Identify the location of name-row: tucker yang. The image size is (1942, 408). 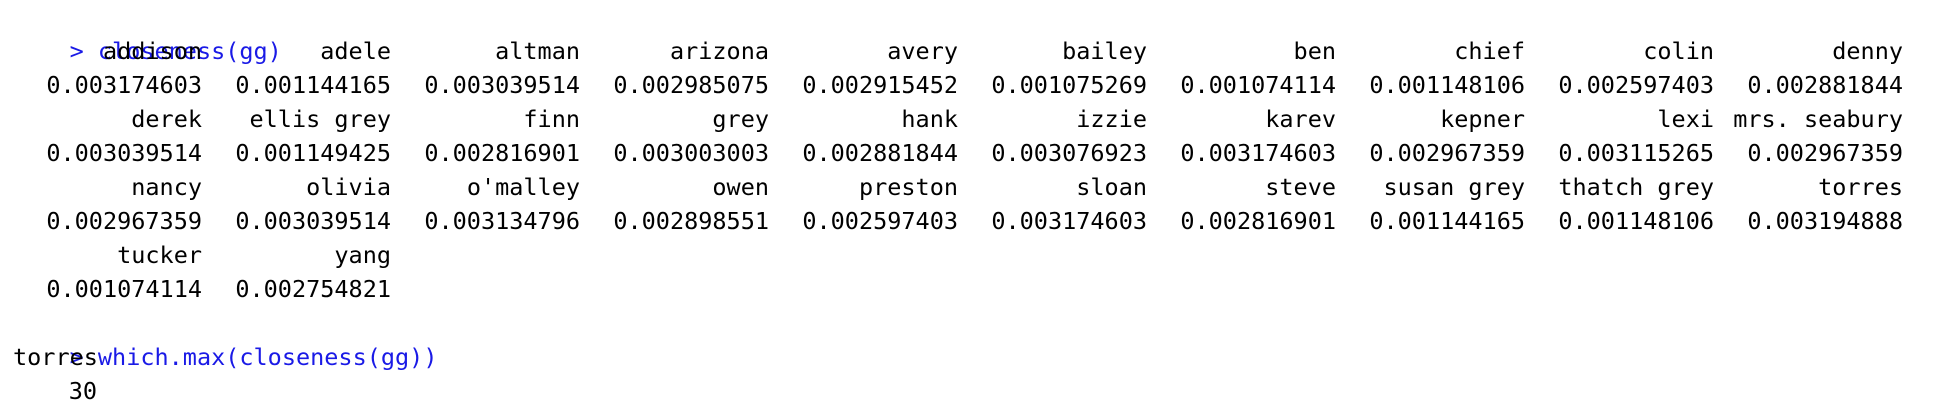
(958, 255).